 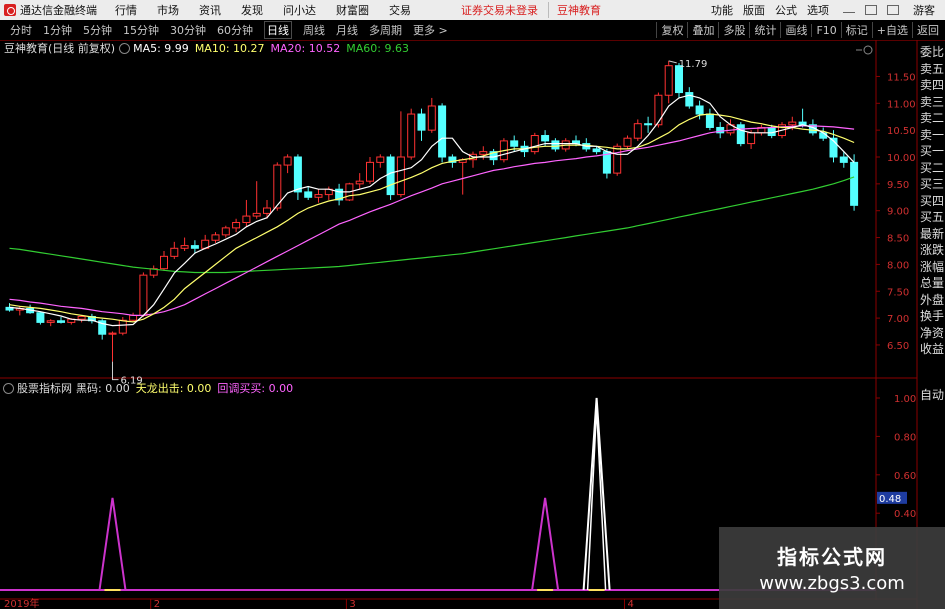 I want to click on side-item: 卖二, so click(x=932, y=118).